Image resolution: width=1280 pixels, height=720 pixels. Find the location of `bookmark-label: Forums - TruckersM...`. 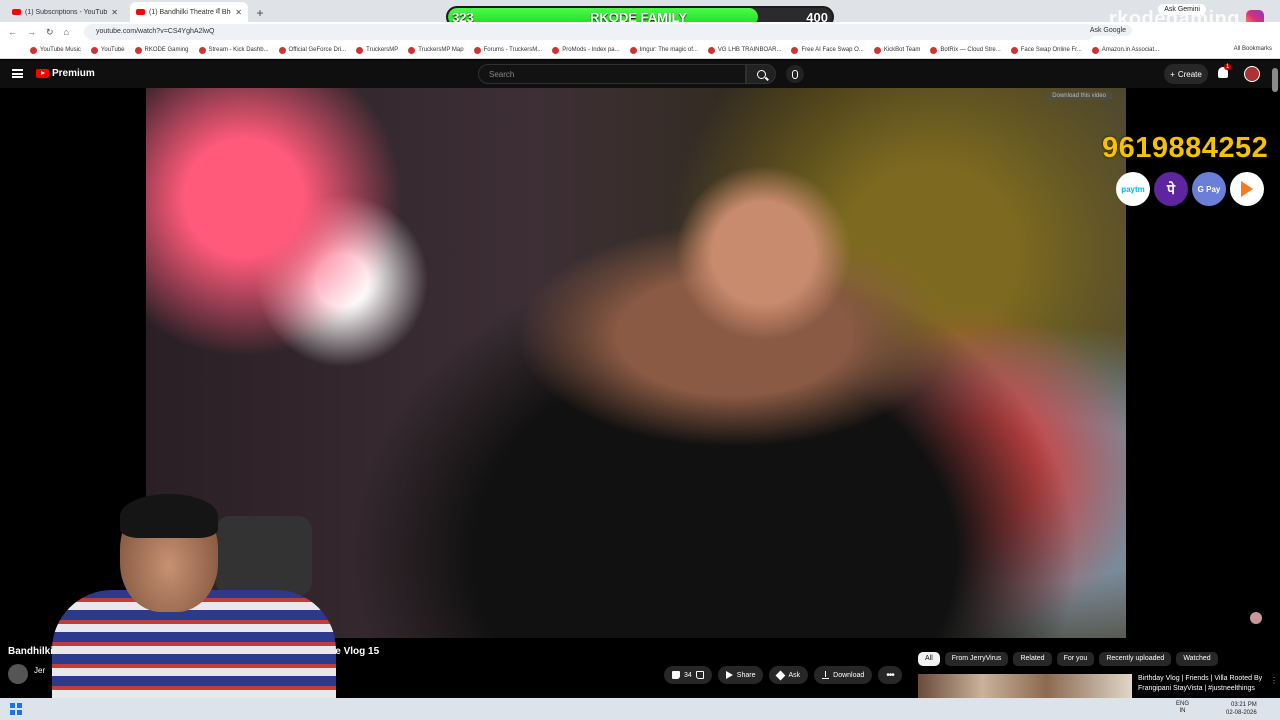

bookmark-label: Forums - TruckersM... is located at coordinates (513, 50).